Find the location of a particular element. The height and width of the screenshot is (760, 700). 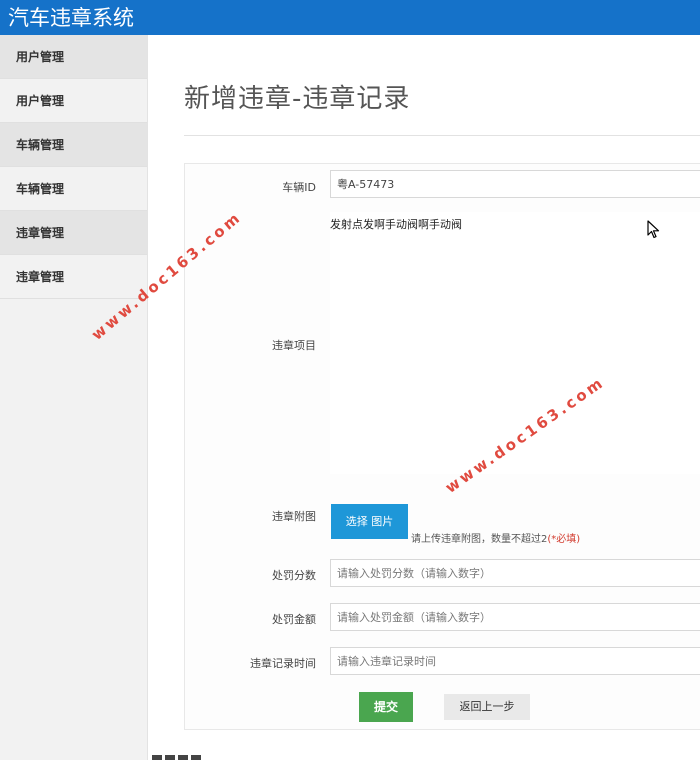

submit-button: 提交 is located at coordinates (386, 707).